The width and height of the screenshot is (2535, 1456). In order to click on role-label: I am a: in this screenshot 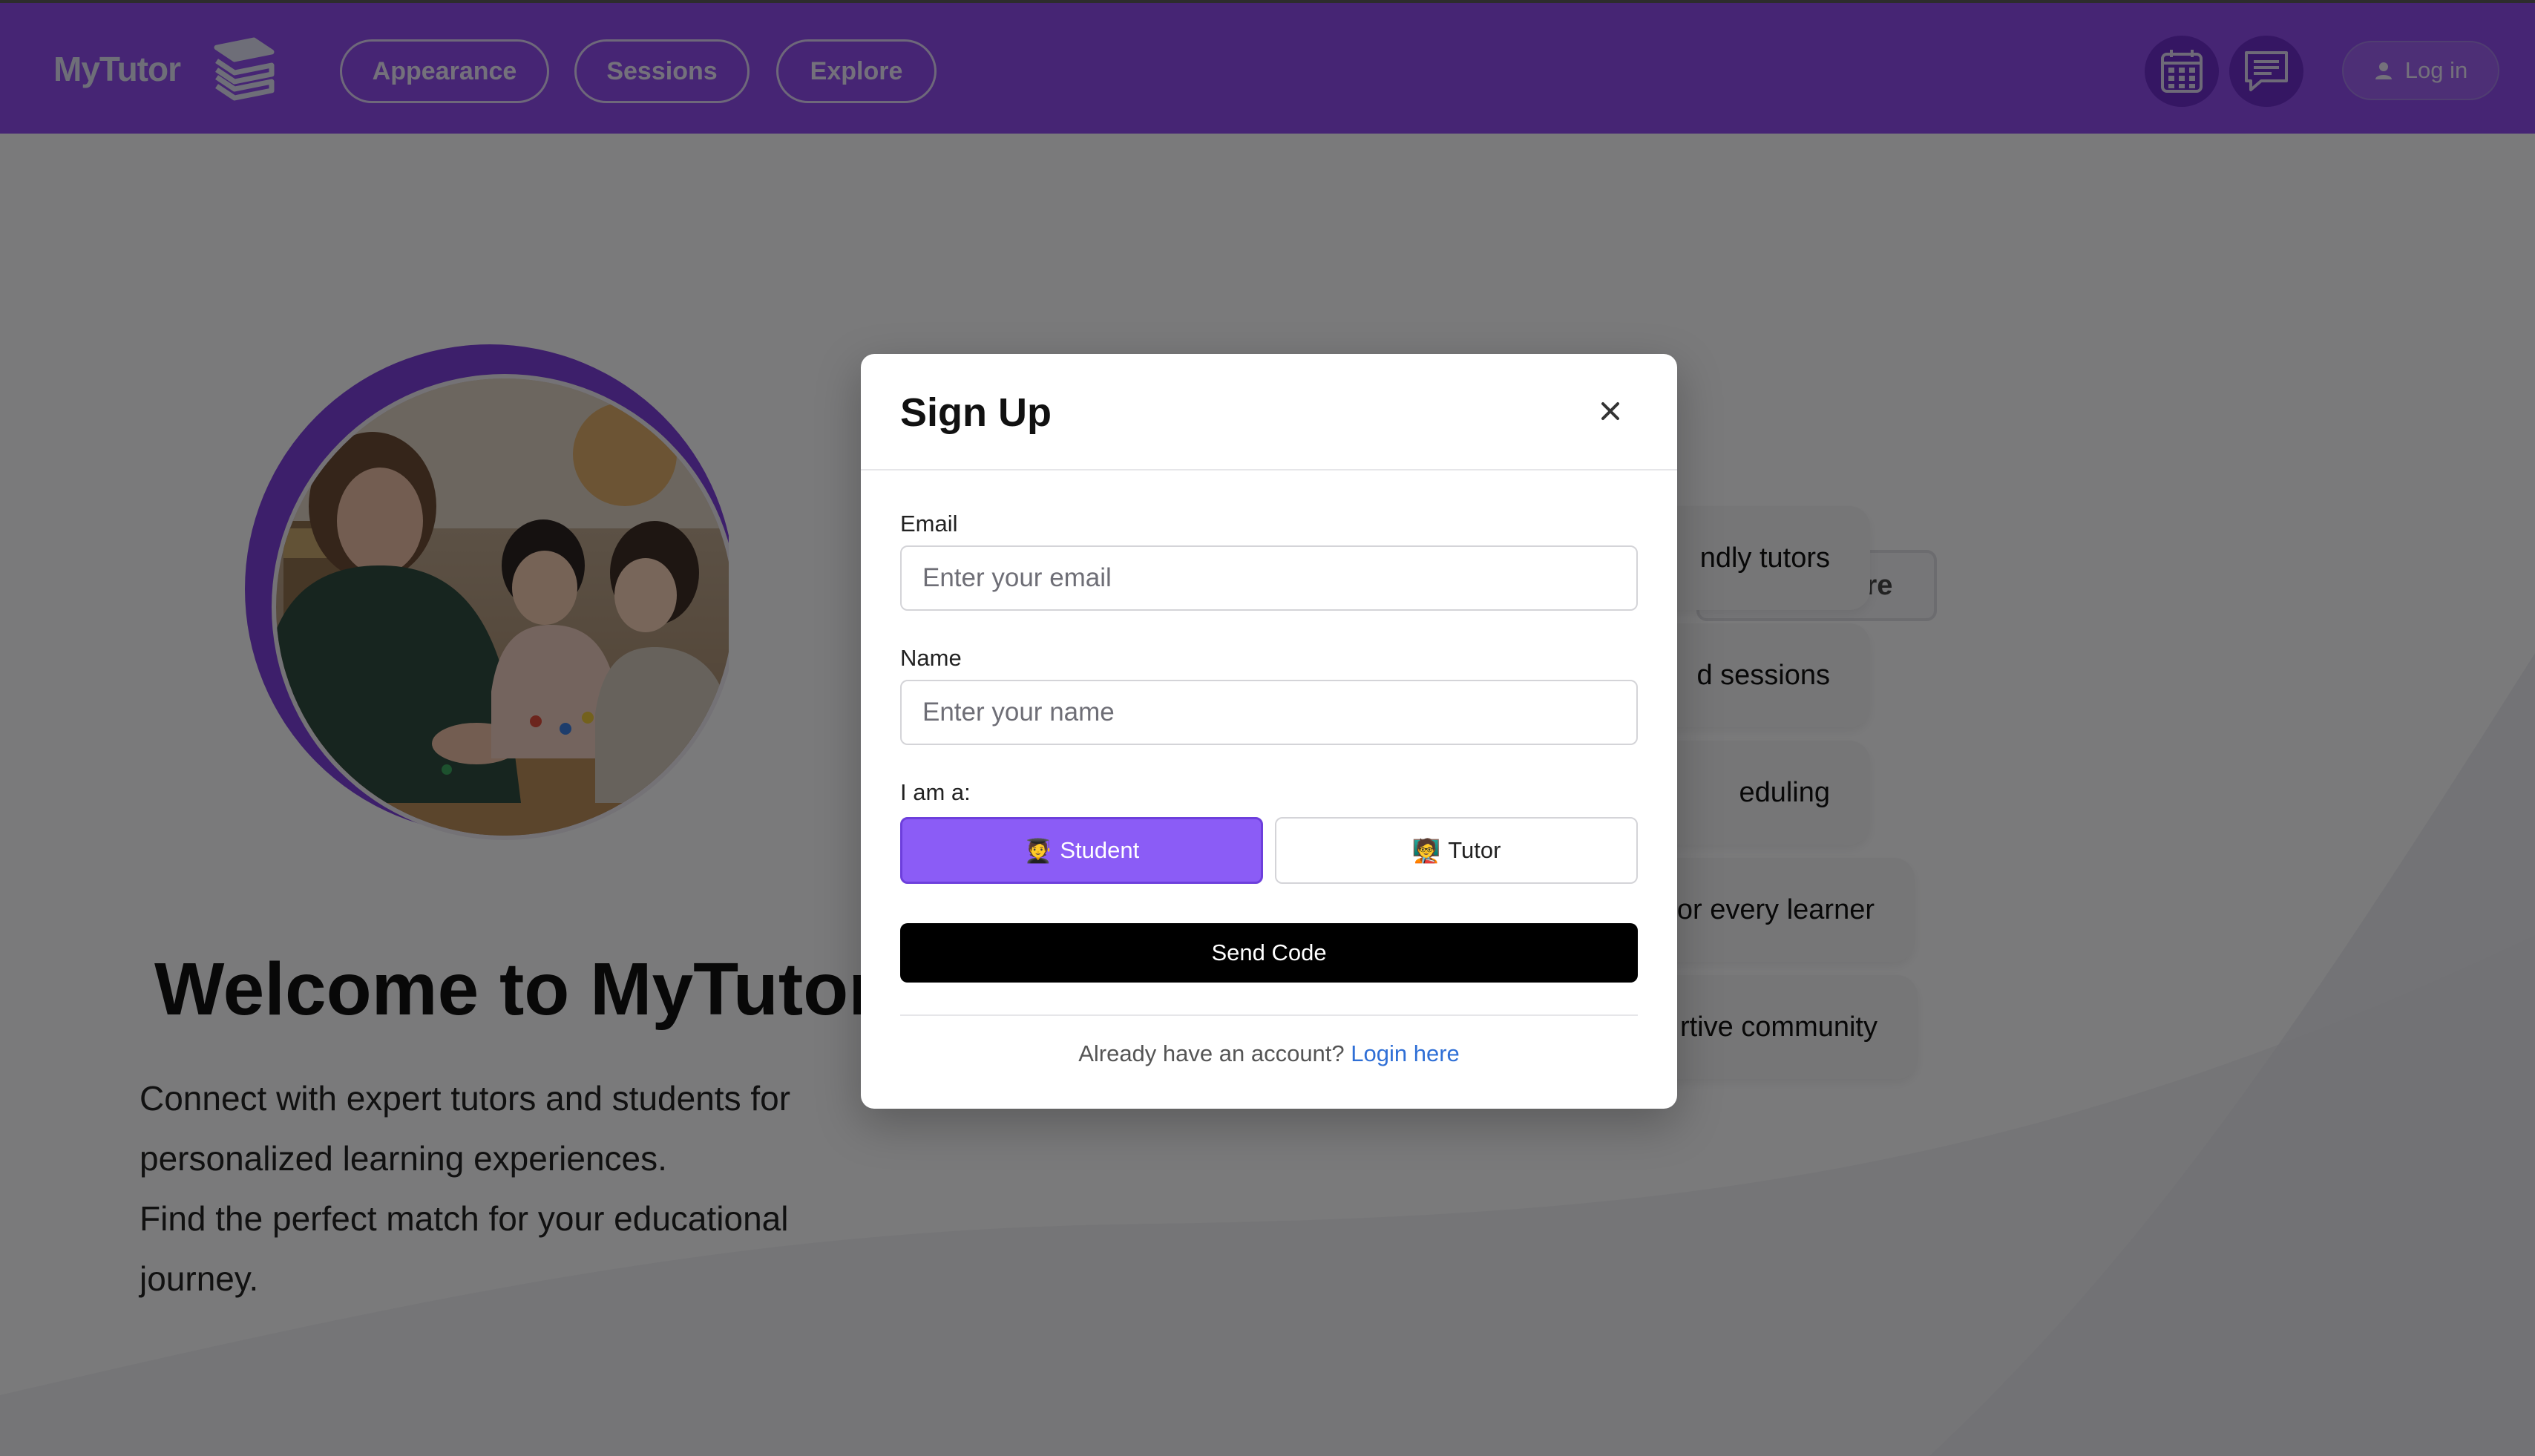, I will do `click(935, 792)`.